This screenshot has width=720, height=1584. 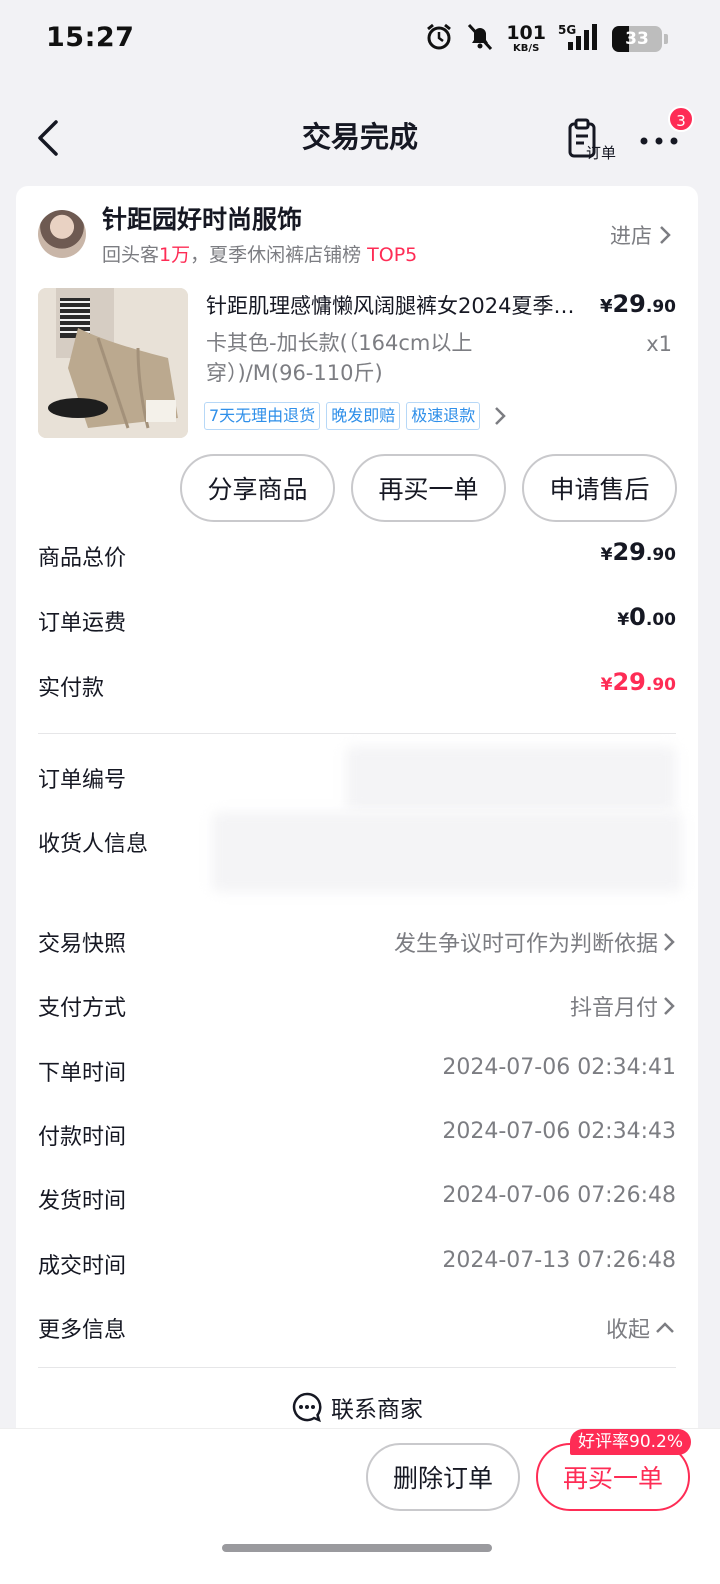 I want to click on shipping-row: 订单运费 ¥0.00, so click(x=357, y=619).